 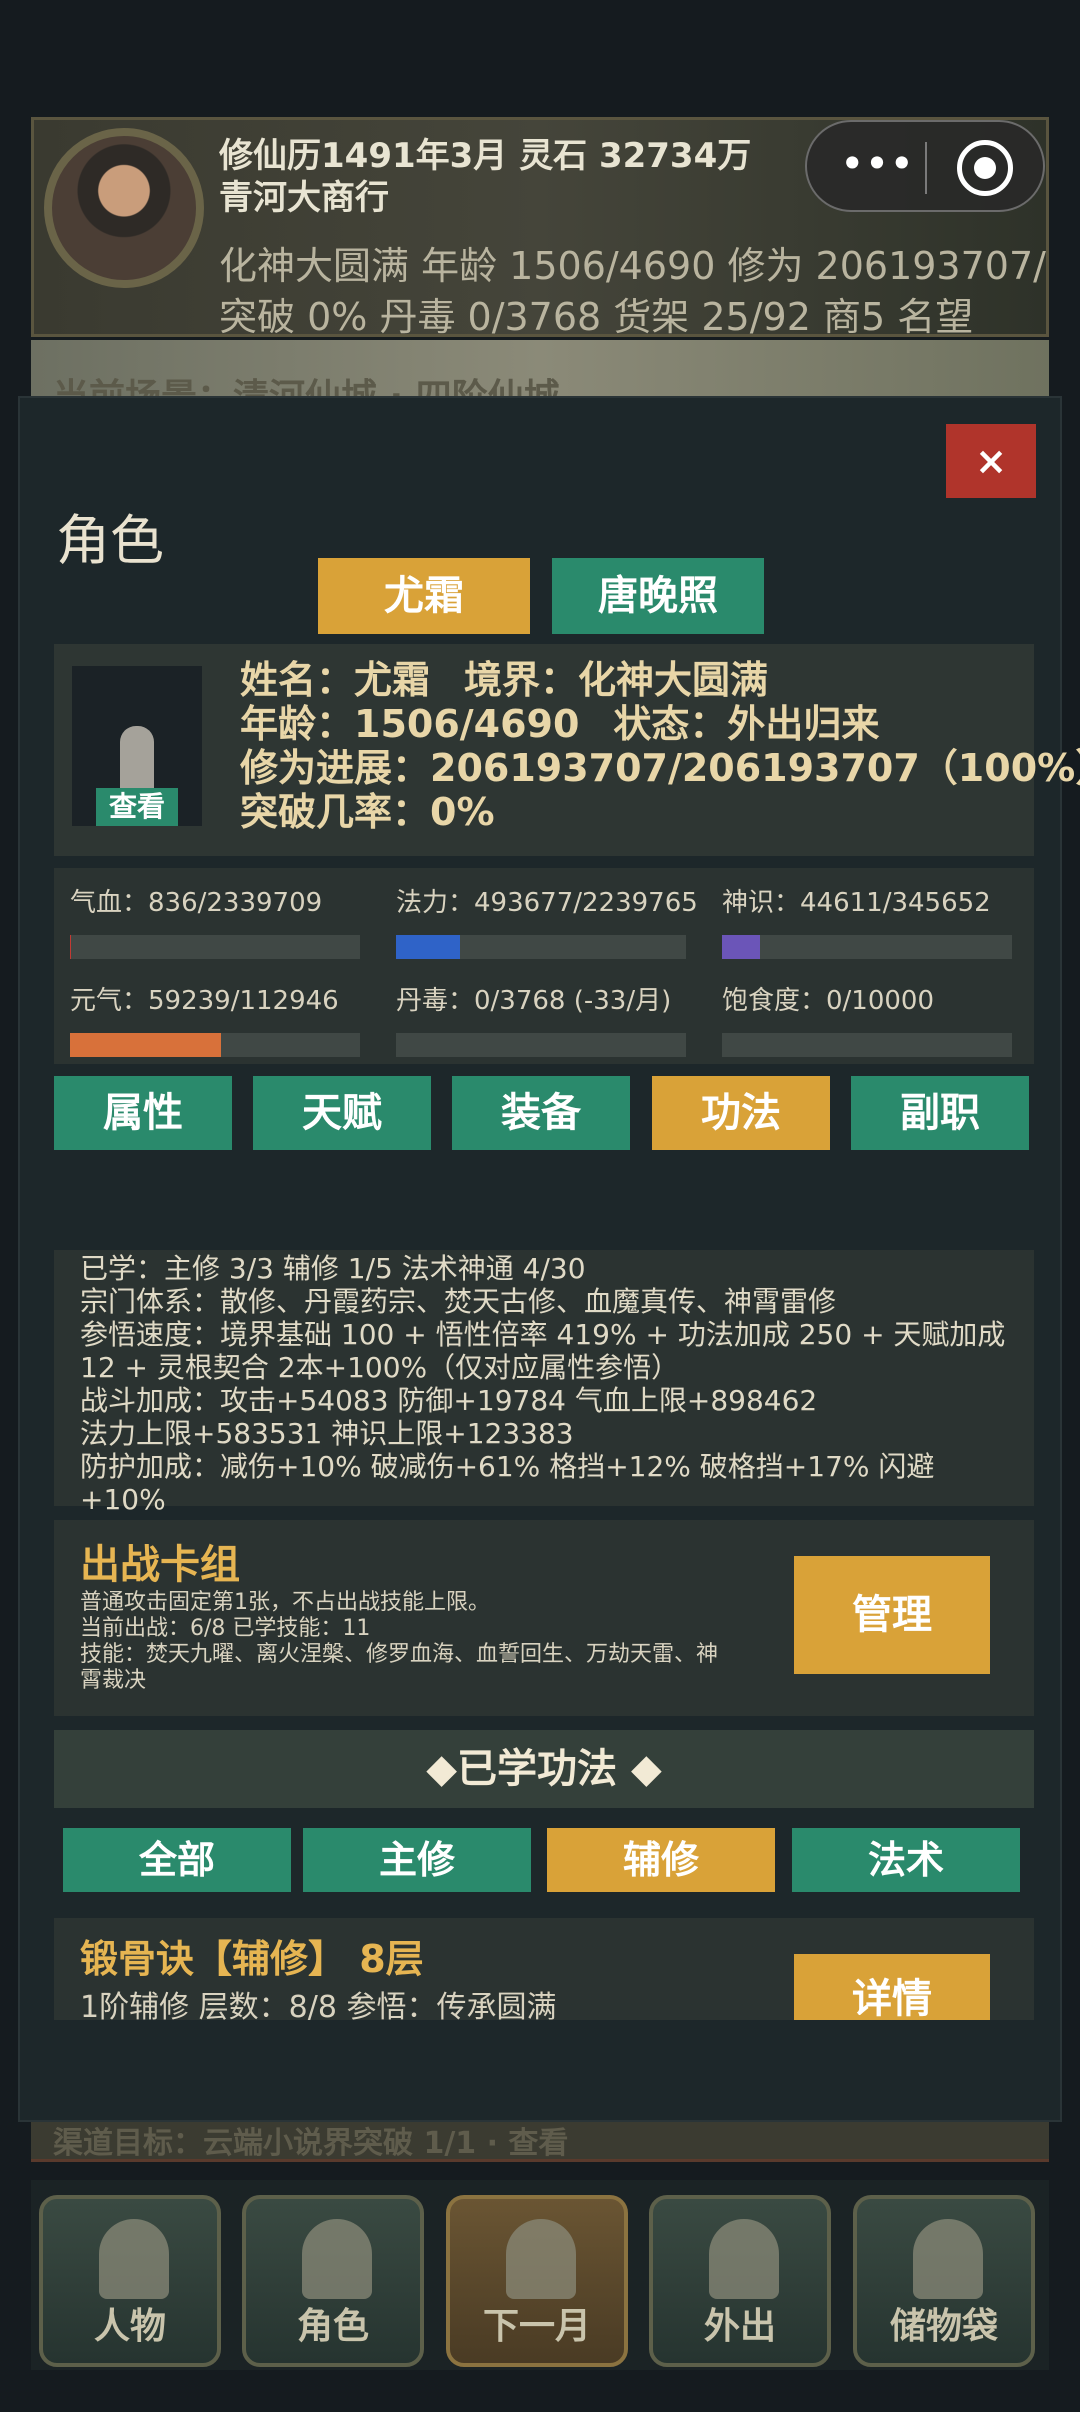 I want to click on state-field: 状态：外出归来, so click(x=746, y=724).